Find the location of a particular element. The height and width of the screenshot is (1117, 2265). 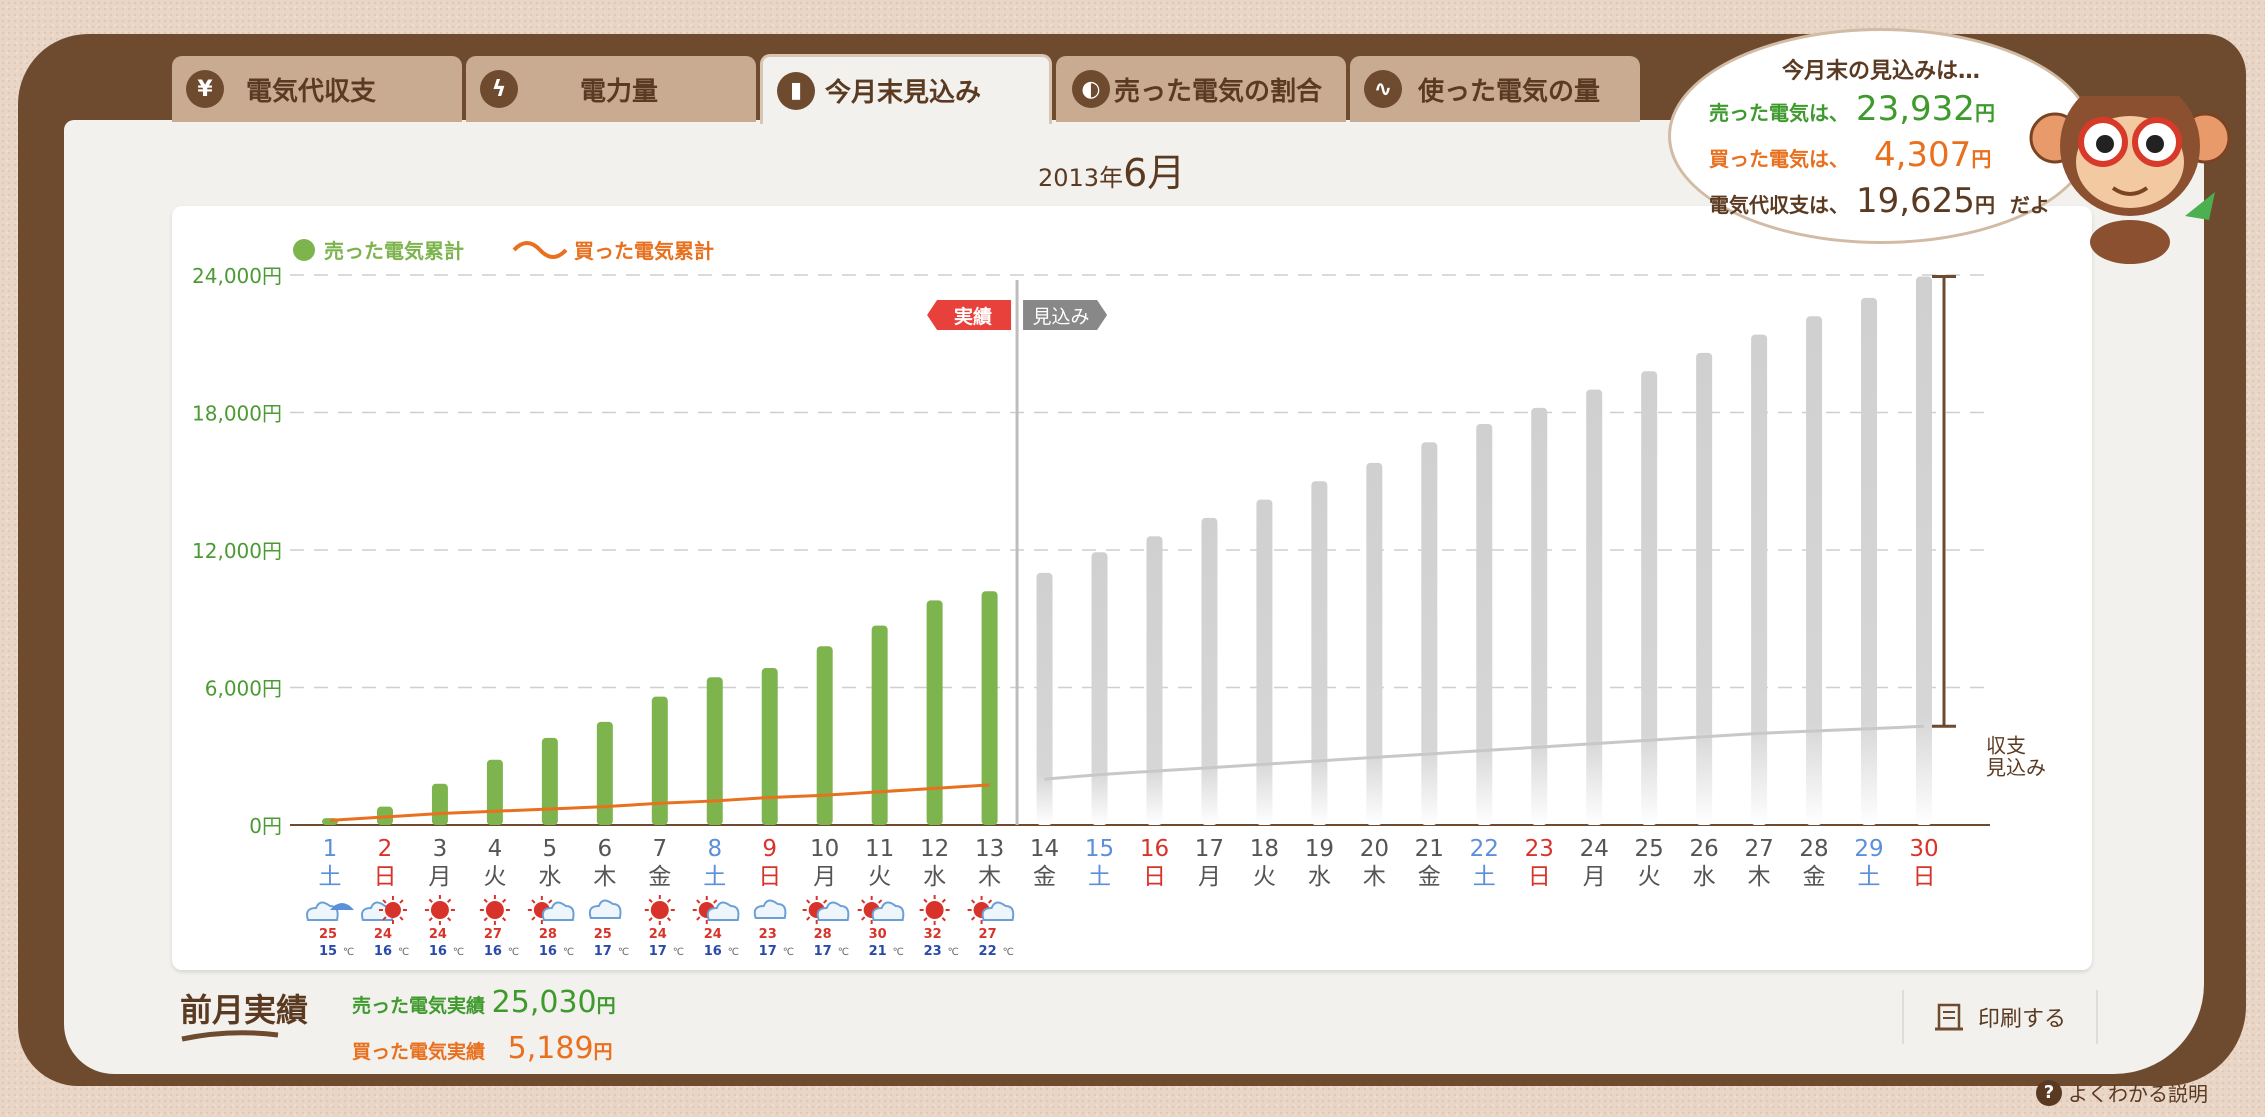

previous-bought: 買った電気実績 5,189円 is located at coordinates (482, 1048).